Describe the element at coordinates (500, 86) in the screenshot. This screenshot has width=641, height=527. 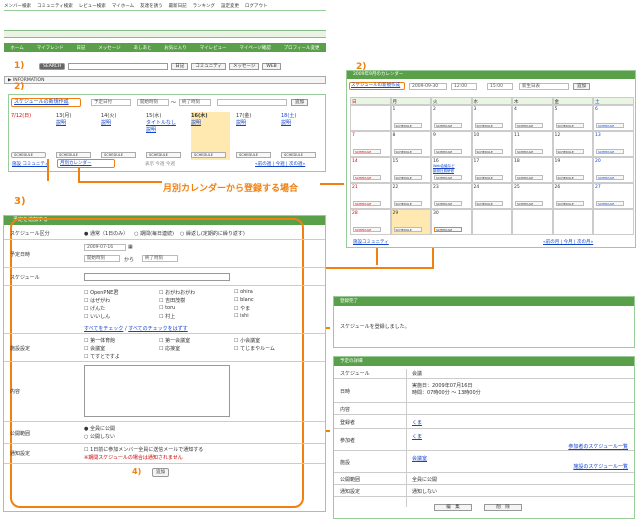
I see `cal-end-time: 15:00` at that location.